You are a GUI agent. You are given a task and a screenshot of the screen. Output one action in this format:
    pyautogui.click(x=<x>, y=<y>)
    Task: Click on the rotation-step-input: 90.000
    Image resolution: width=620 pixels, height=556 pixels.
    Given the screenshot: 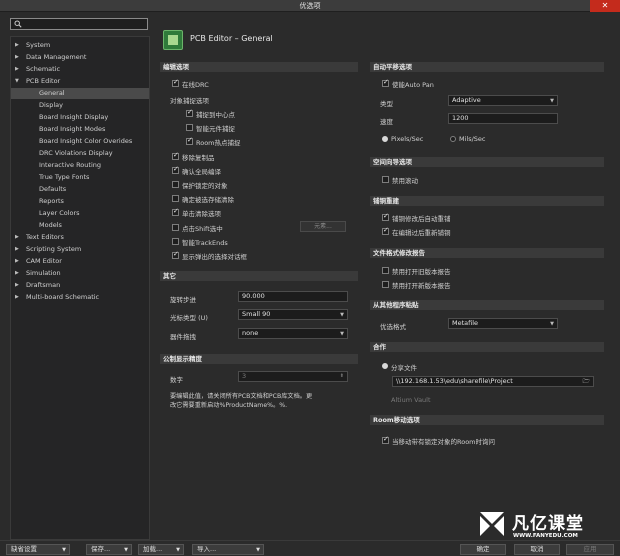 What is the action you would take?
    pyautogui.click(x=293, y=296)
    